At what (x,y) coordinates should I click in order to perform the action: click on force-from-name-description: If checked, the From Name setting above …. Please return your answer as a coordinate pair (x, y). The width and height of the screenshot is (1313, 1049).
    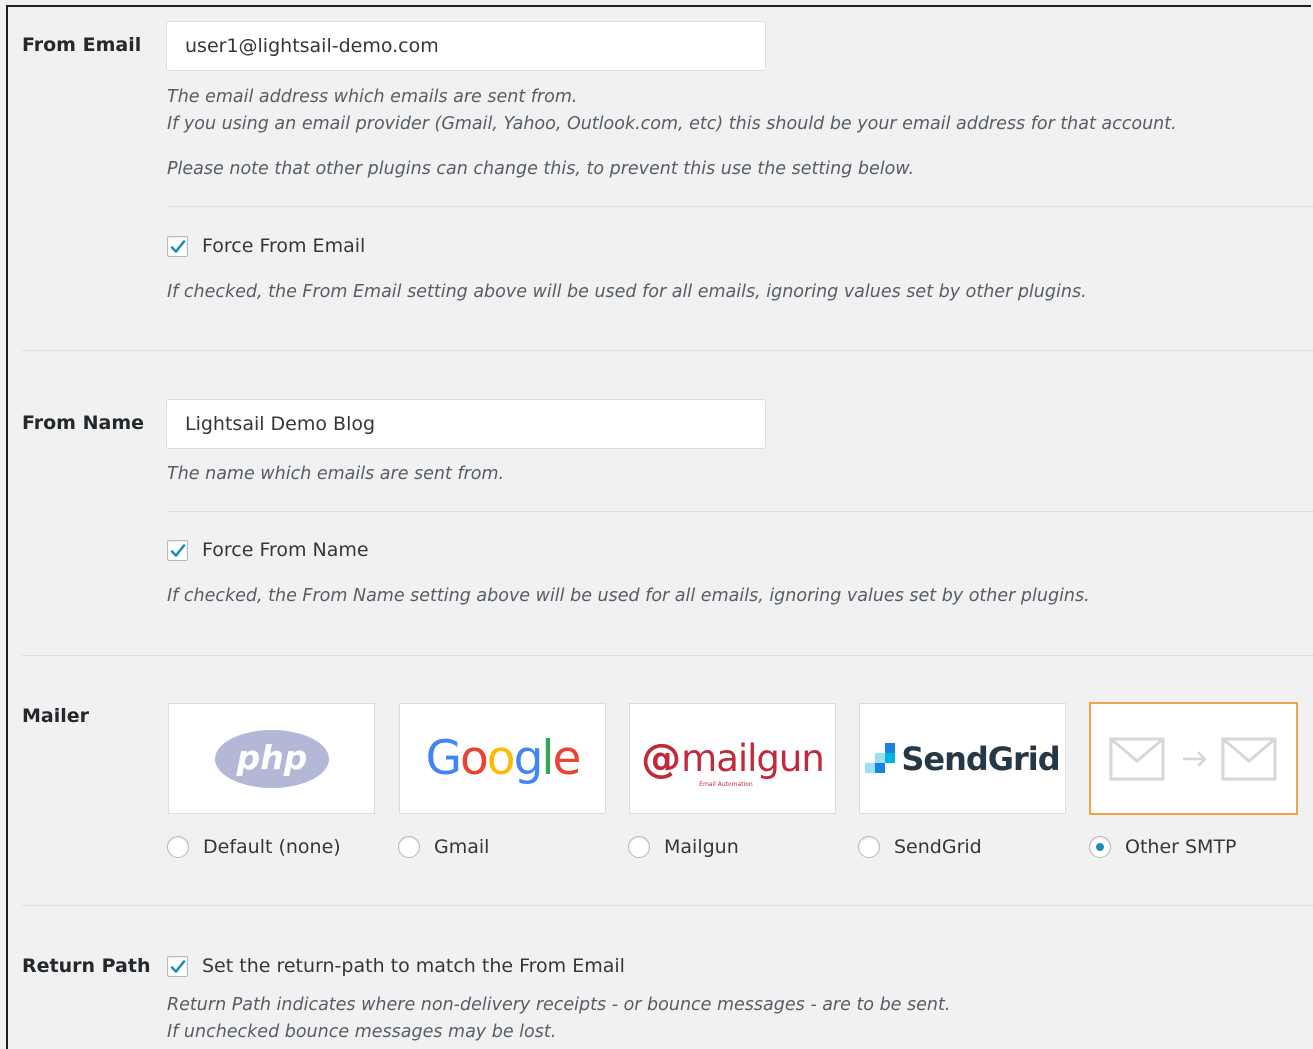
    Looking at the image, I should click on (628, 596).